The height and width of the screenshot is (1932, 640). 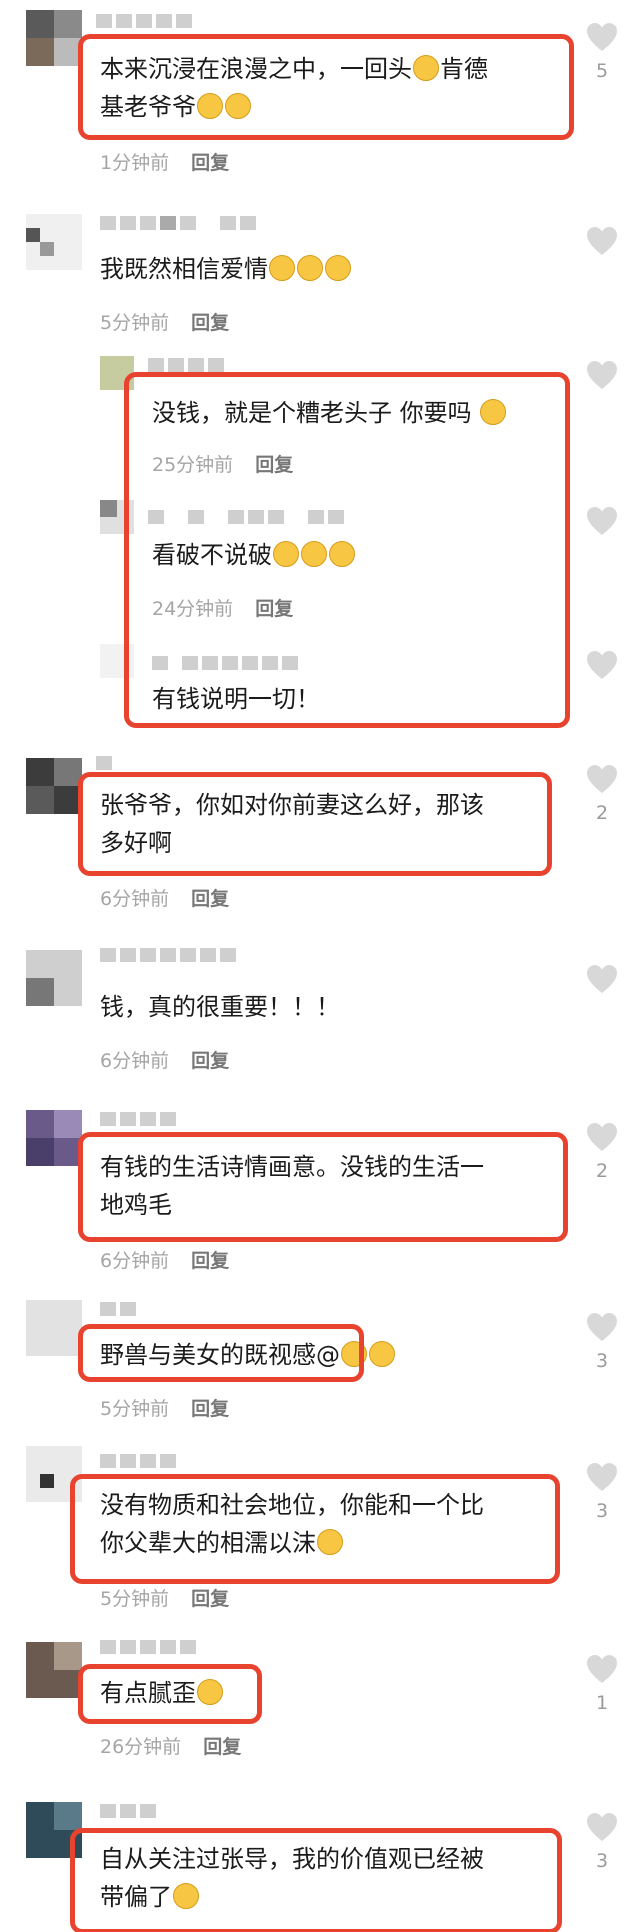 What do you see at coordinates (220, 1355) in the screenshot?
I see `comment-text-line: 野兽与美女的既视感@` at bounding box center [220, 1355].